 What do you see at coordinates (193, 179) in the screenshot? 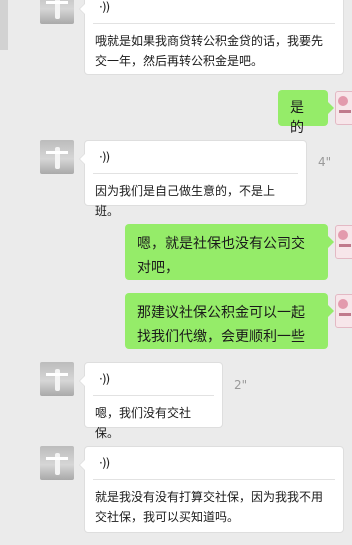
I see `voice-message-bubble: ·)) 因为我们是自己做生意的，不是上班。` at bounding box center [193, 179].